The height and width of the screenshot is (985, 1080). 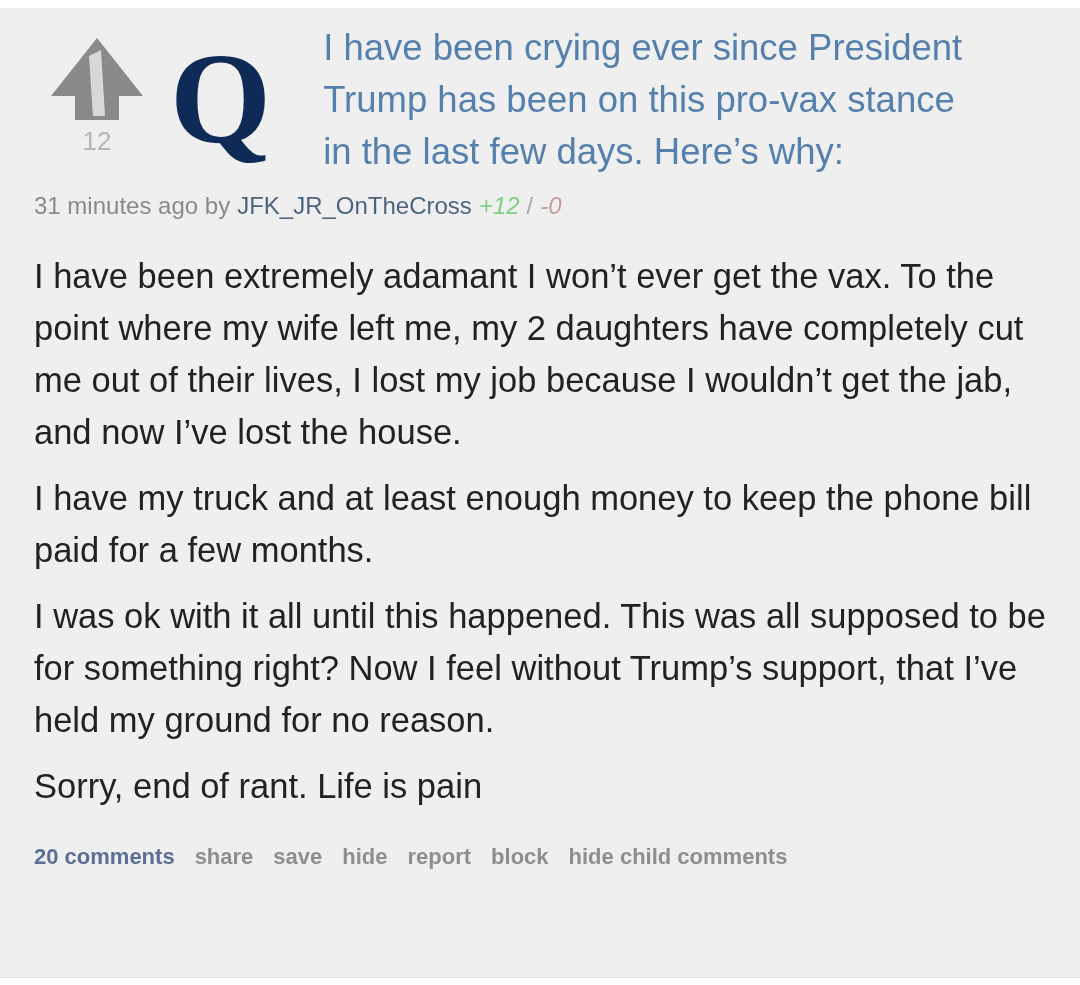 What do you see at coordinates (365, 857) in the screenshot?
I see `action-link: hide` at bounding box center [365, 857].